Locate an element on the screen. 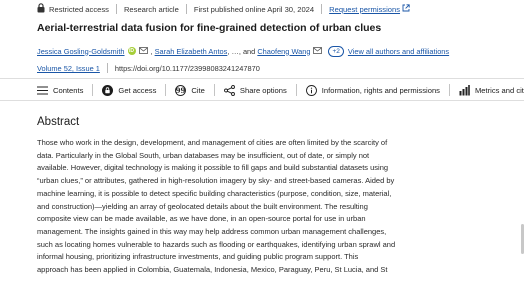 This screenshot has height=294, width=524. toolbar-top-border is located at coordinates (262, 78).